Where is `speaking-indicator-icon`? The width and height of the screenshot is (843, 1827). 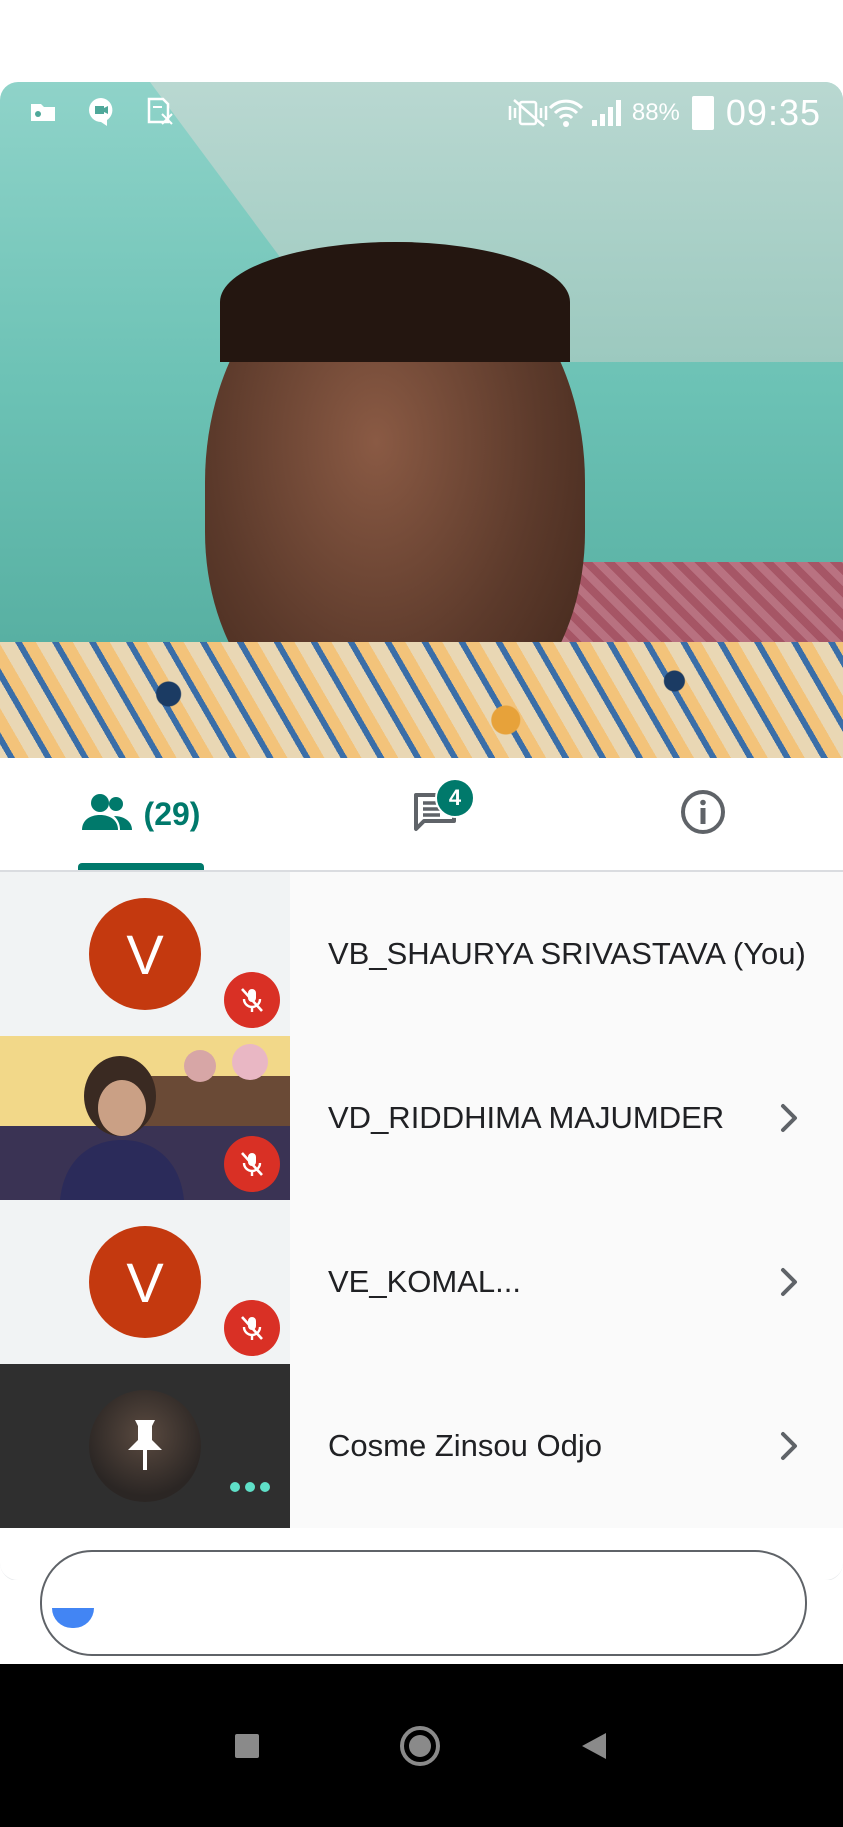 speaking-indicator-icon is located at coordinates (250, 1487).